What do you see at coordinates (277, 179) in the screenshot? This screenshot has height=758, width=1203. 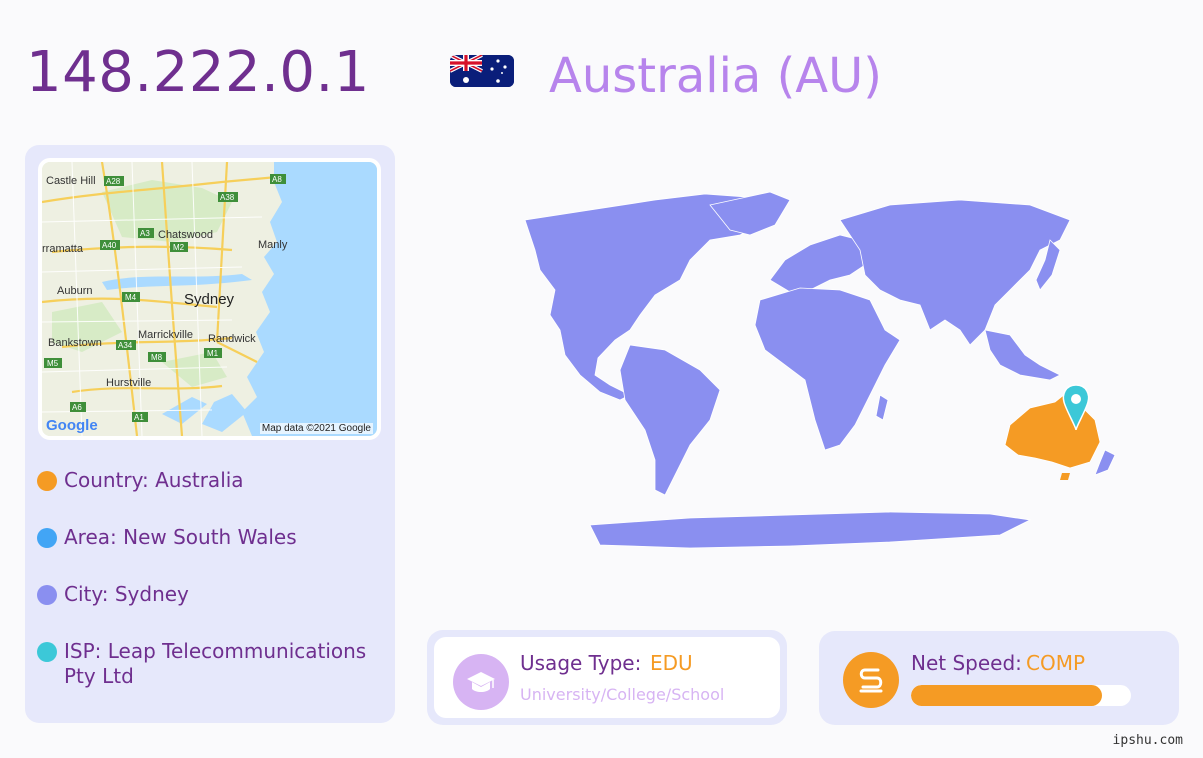 I see `road-label-a8: A8` at bounding box center [277, 179].